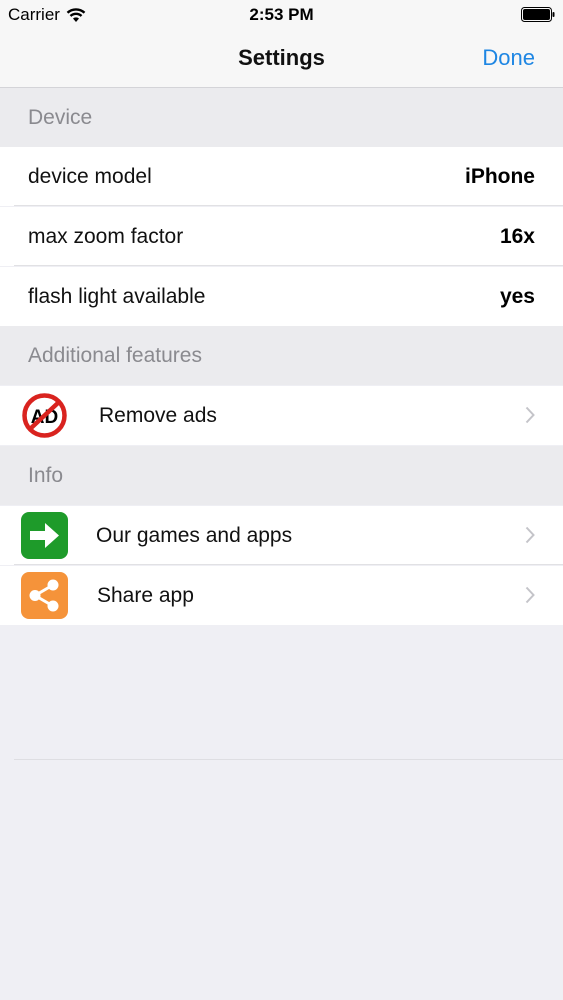 This screenshot has width=563, height=1000. What do you see at coordinates (106, 236) in the screenshot?
I see `row-label: max zoom factor` at bounding box center [106, 236].